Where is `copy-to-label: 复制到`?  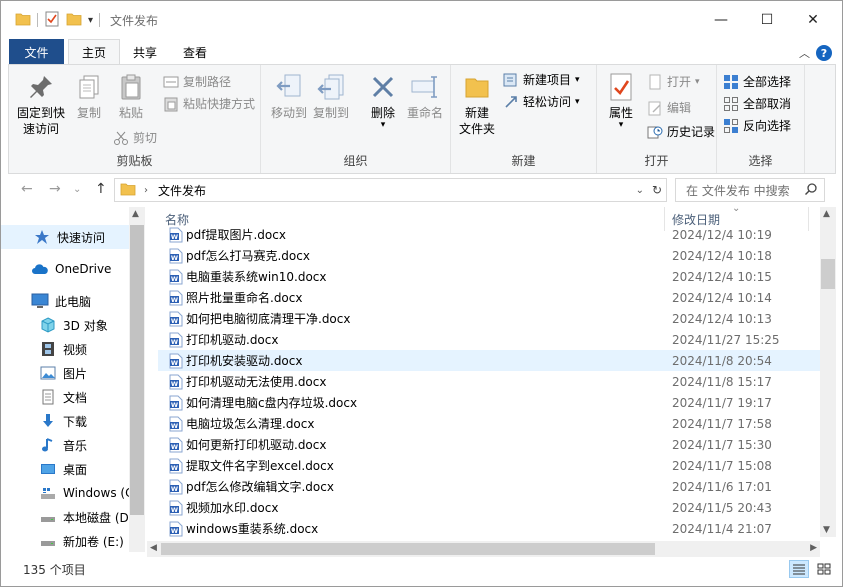 copy-to-label: 复制到 is located at coordinates (330, 113).